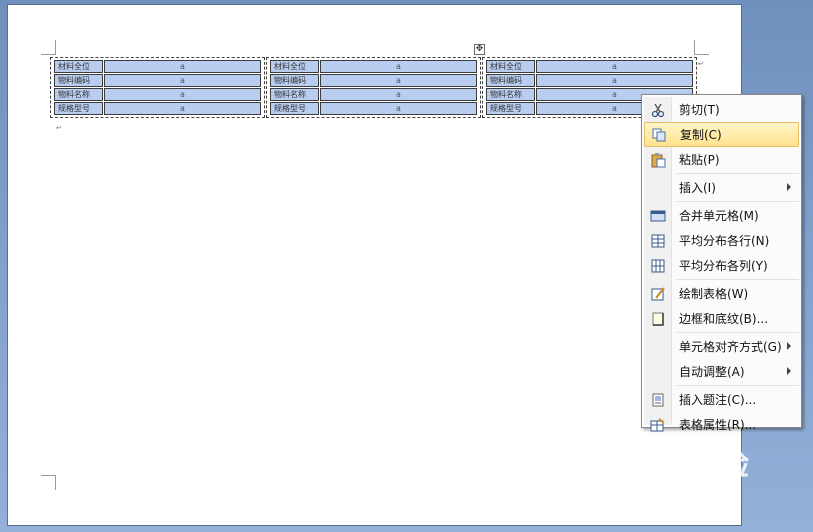 This screenshot has height=532, width=813. Describe the element at coordinates (48, 47) in the screenshot. I see `crop-mark-top-left` at that location.